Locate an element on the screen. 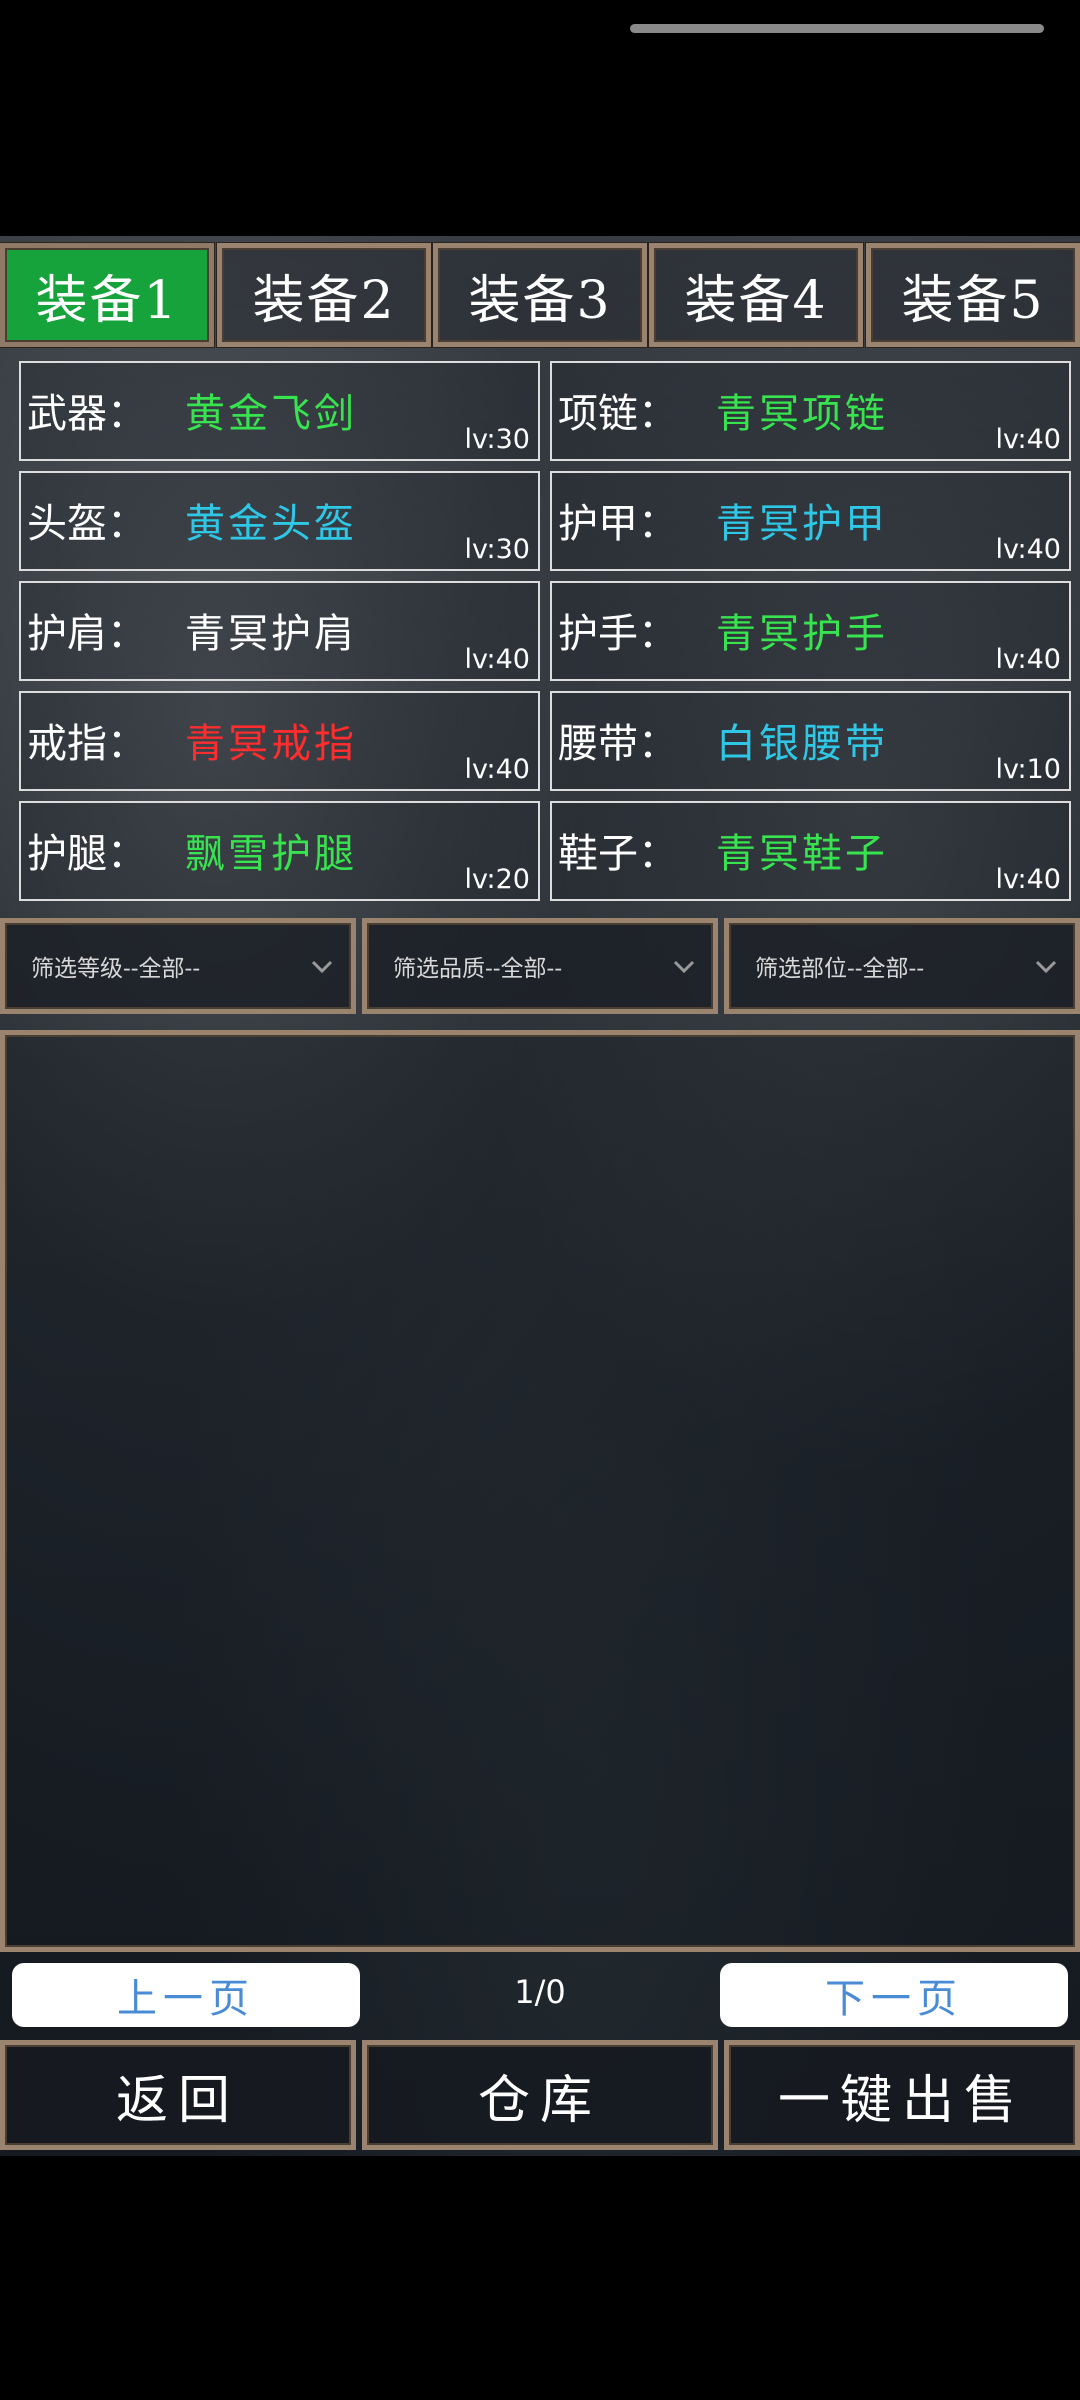 Image resolution: width=1080 pixels, height=2400 pixels. slot-level: lv:20 is located at coordinates (497, 879).